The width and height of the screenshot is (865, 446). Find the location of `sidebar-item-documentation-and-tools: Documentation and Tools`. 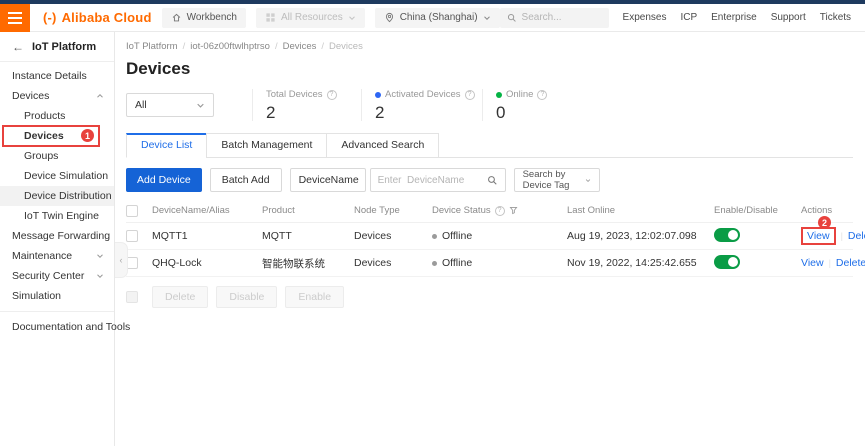

sidebar-item-documentation-and-tools: Documentation and Tools is located at coordinates (65, 327).